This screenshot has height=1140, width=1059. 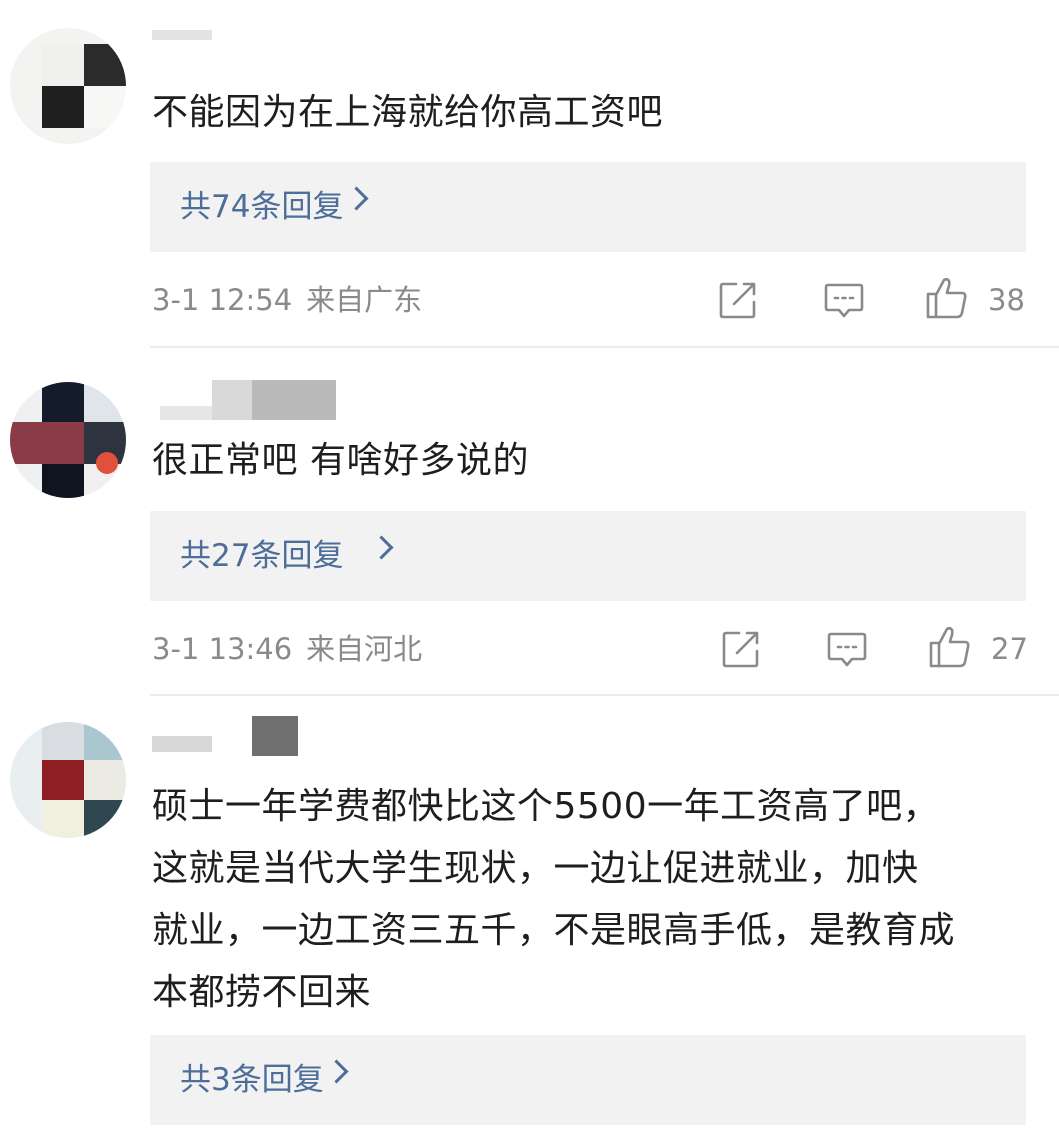 I want to click on like-count: 38, so click(x=1006, y=300).